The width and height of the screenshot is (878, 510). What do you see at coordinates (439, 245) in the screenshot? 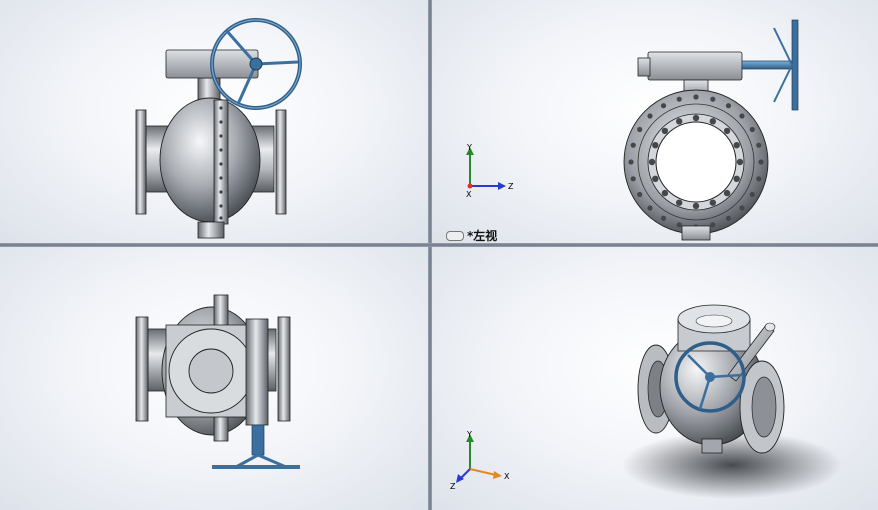
I see `viewport-splitter-horizontal` at bounding box center [439, 245].